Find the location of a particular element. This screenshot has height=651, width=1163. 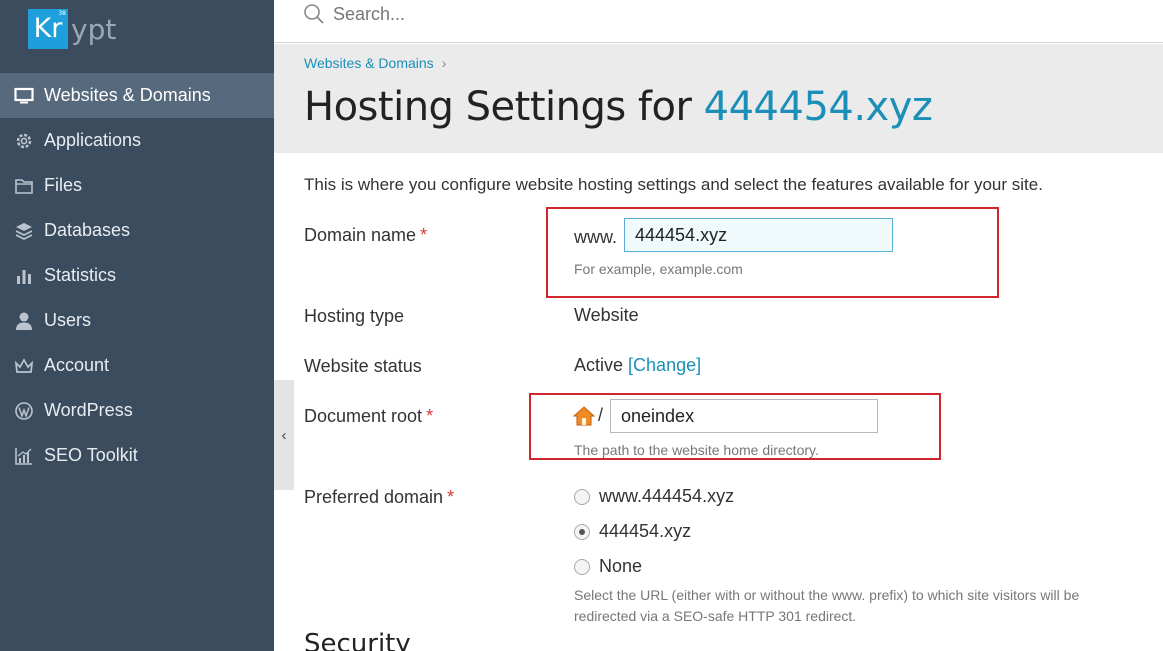

security-section-title: Security is located at coordinates (357, 640).